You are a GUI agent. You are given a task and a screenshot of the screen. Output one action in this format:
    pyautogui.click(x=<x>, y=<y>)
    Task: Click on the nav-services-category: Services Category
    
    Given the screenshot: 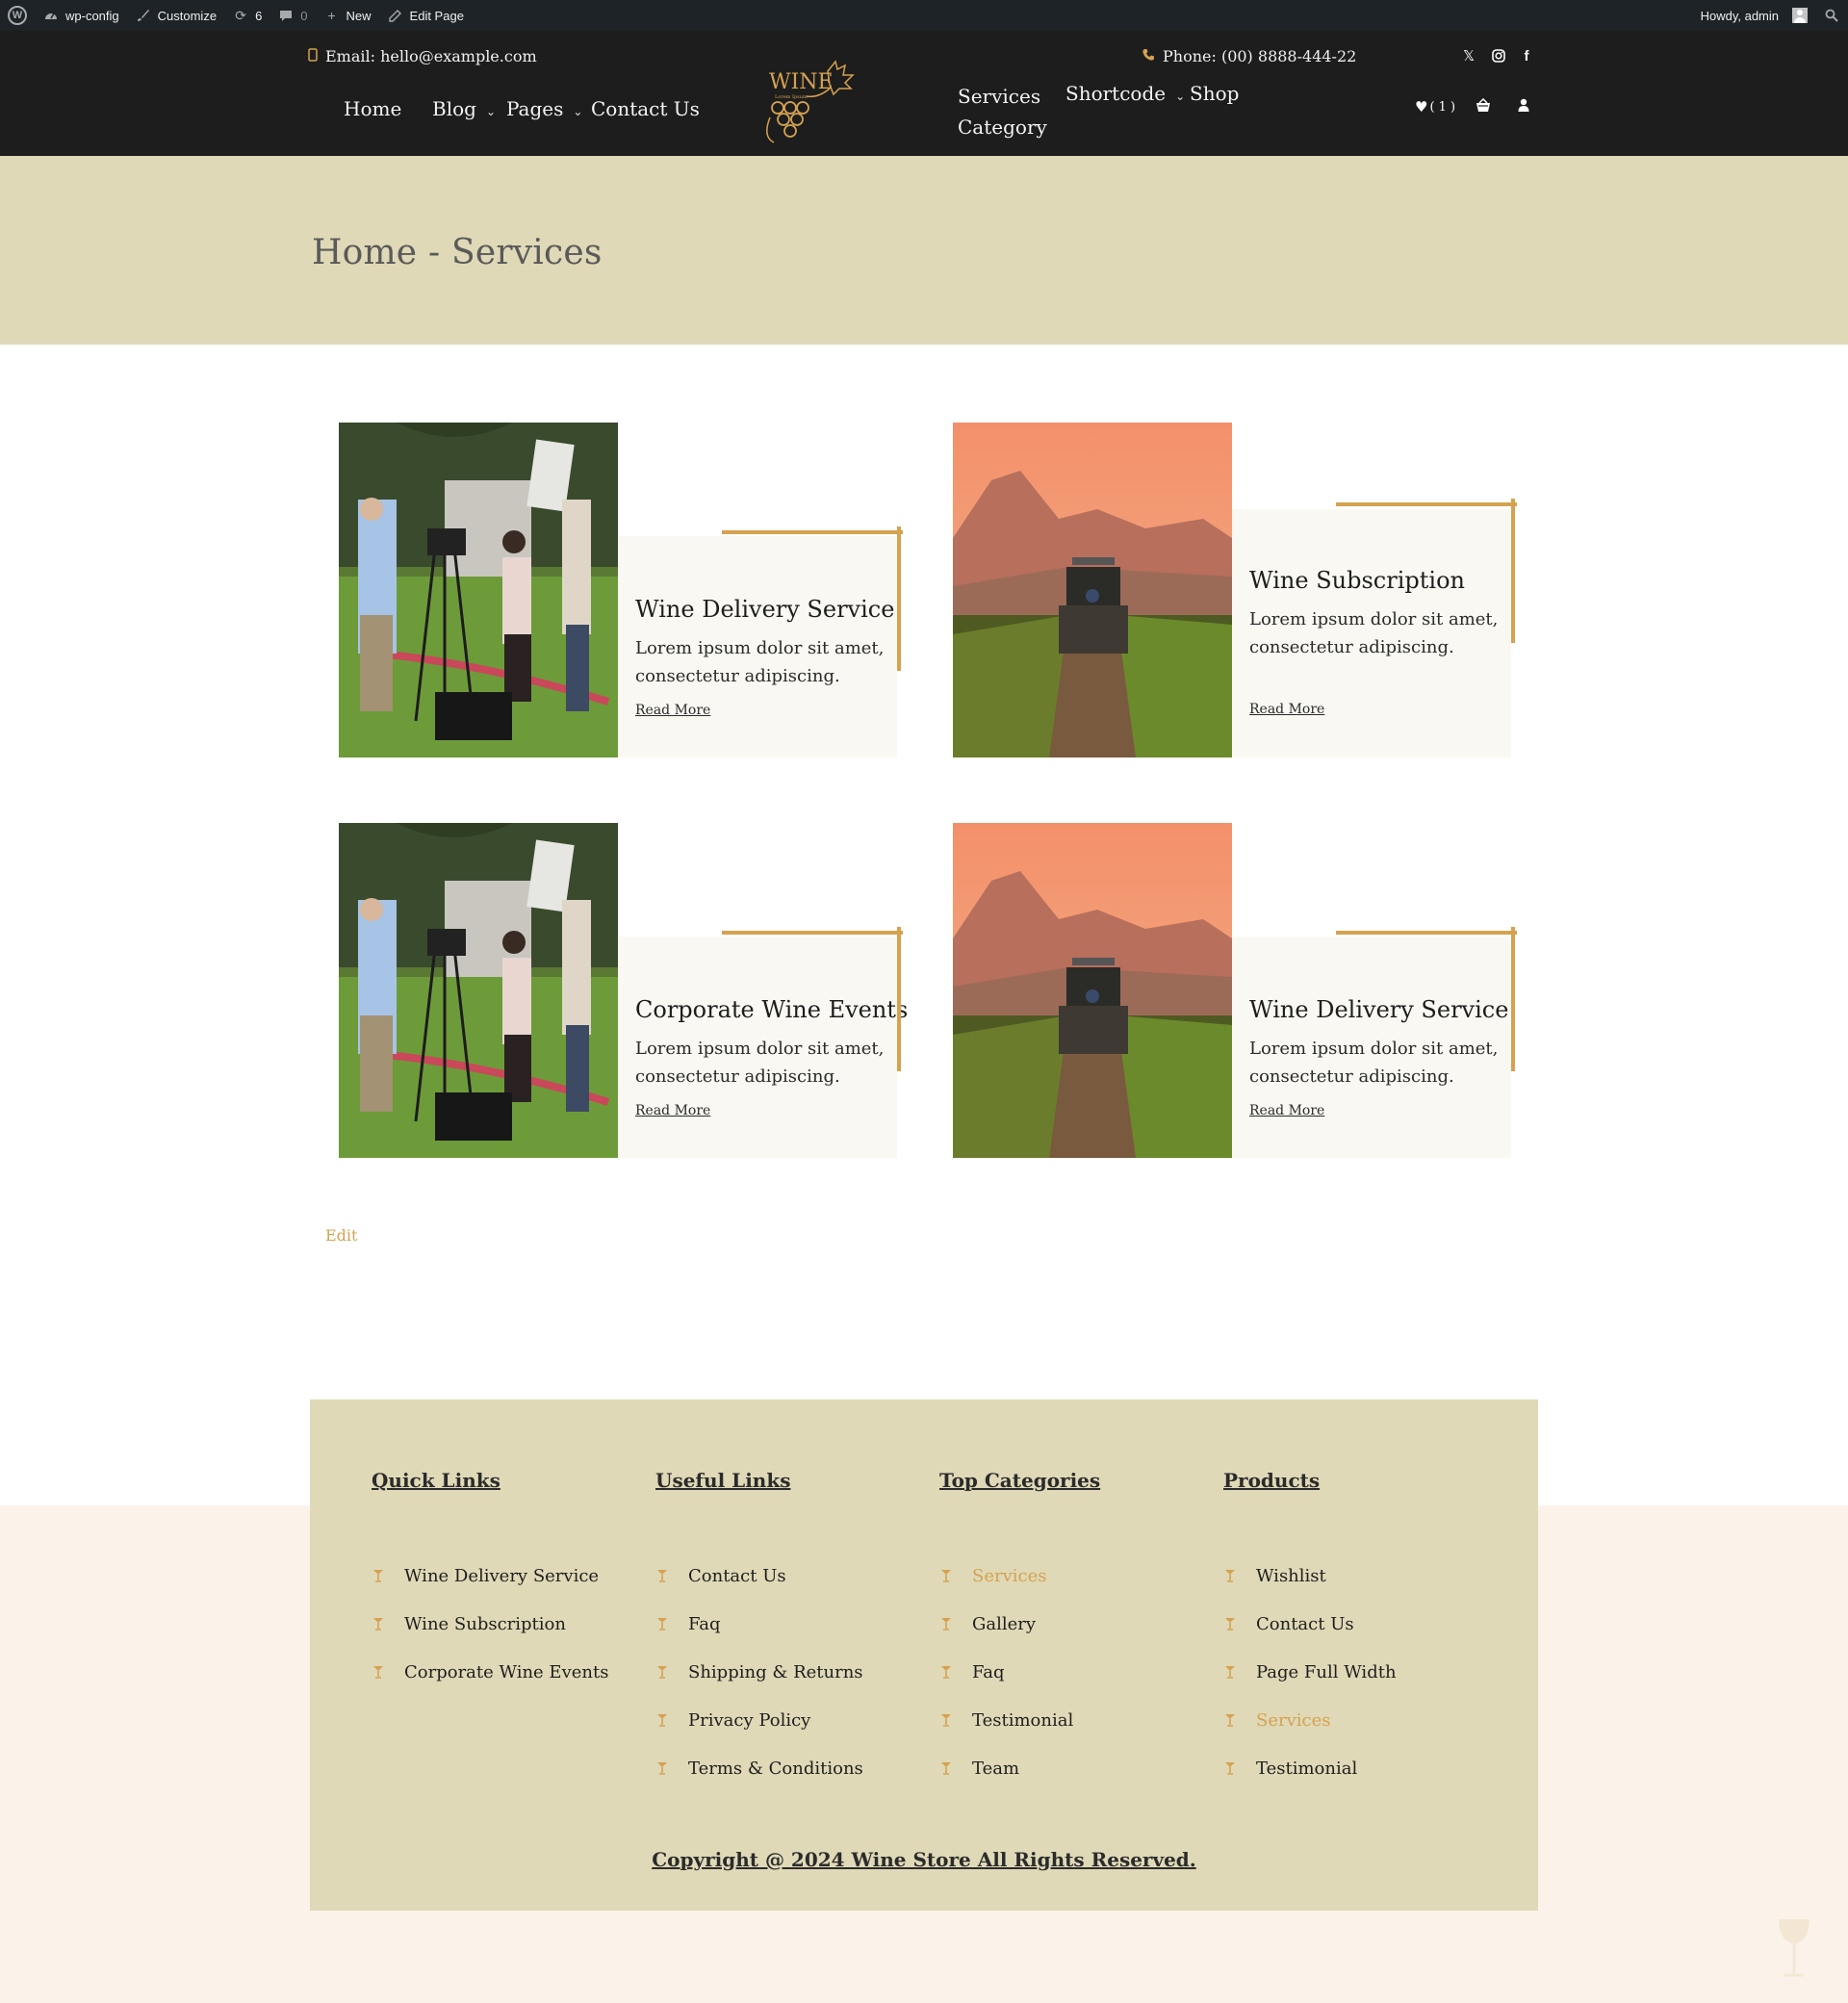 What is the action you would take?
    pyautogui.click(x=1002, y=111)
    